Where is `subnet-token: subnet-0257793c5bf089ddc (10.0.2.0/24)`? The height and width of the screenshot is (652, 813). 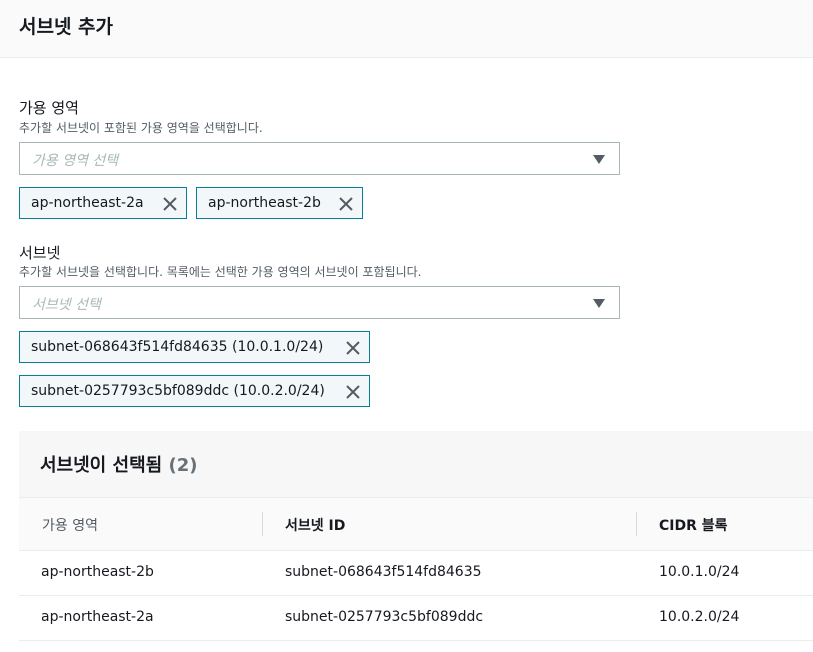
subnet-token: subnet-0257793c5bf089ddc (10.0.2.0/24) is located at coordinates (194, 391).